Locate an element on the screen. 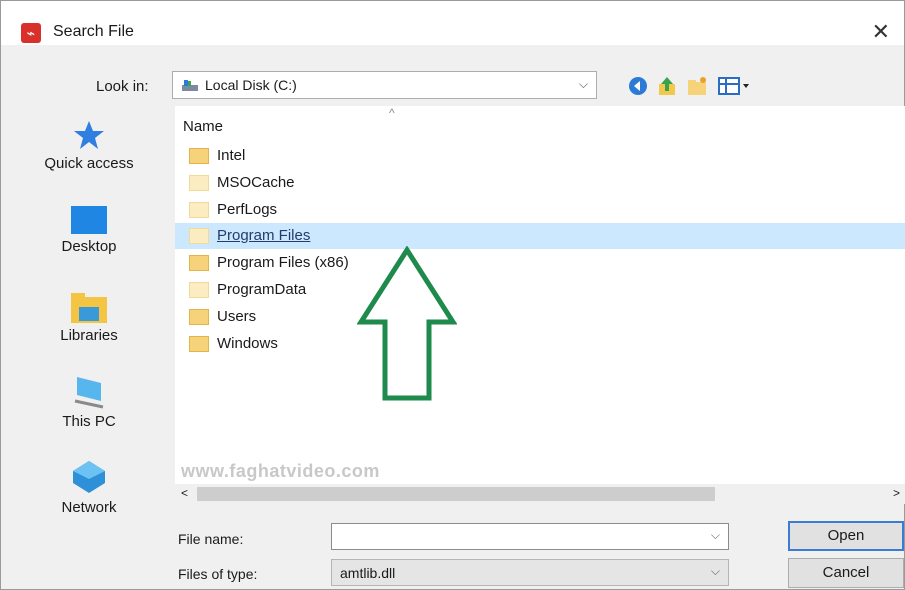 Image resolution: width=905 pixels, height=590 pixels. look-in-label: Look in: is located at coordinates (122, 86).